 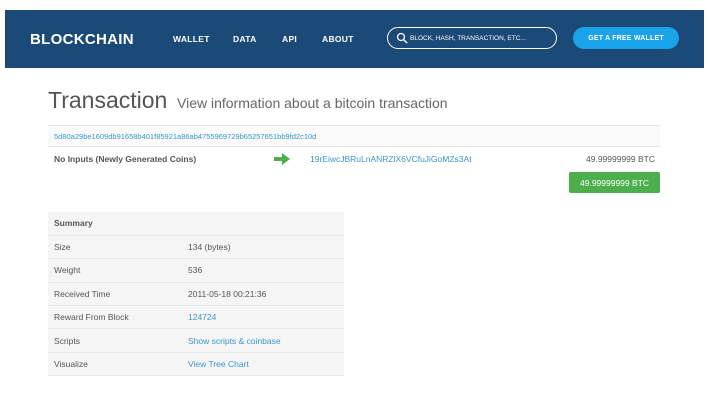 I want to click on summary-label-scripts: Scripts, so click(x=115, y=340).